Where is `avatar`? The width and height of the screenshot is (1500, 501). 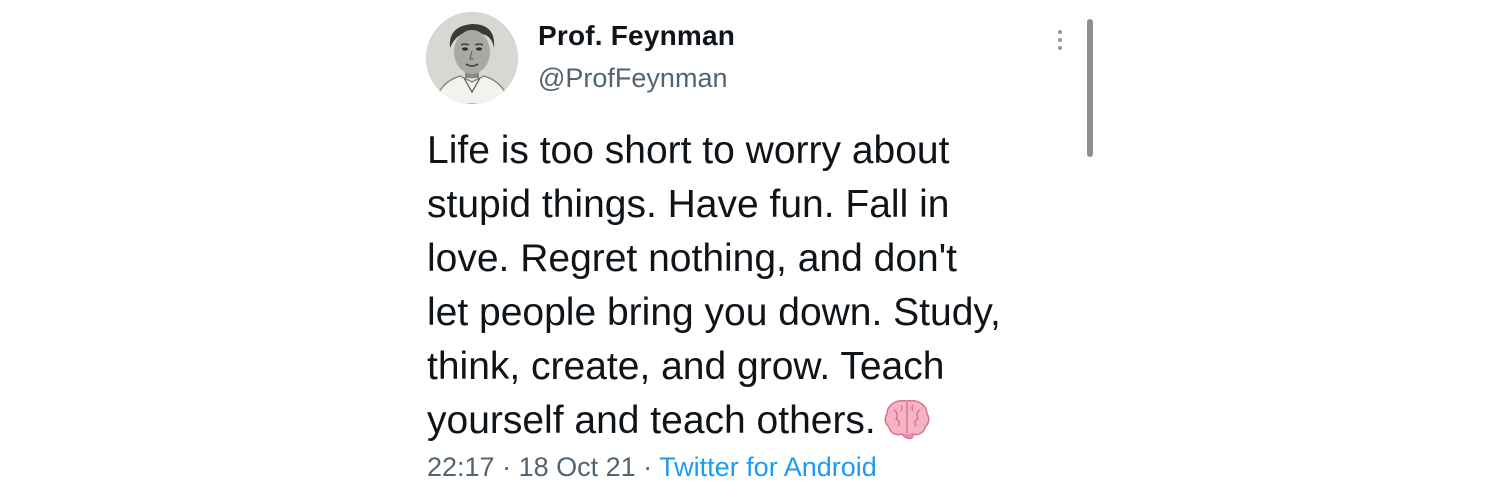 avatar is located at coordinates (472, 58).